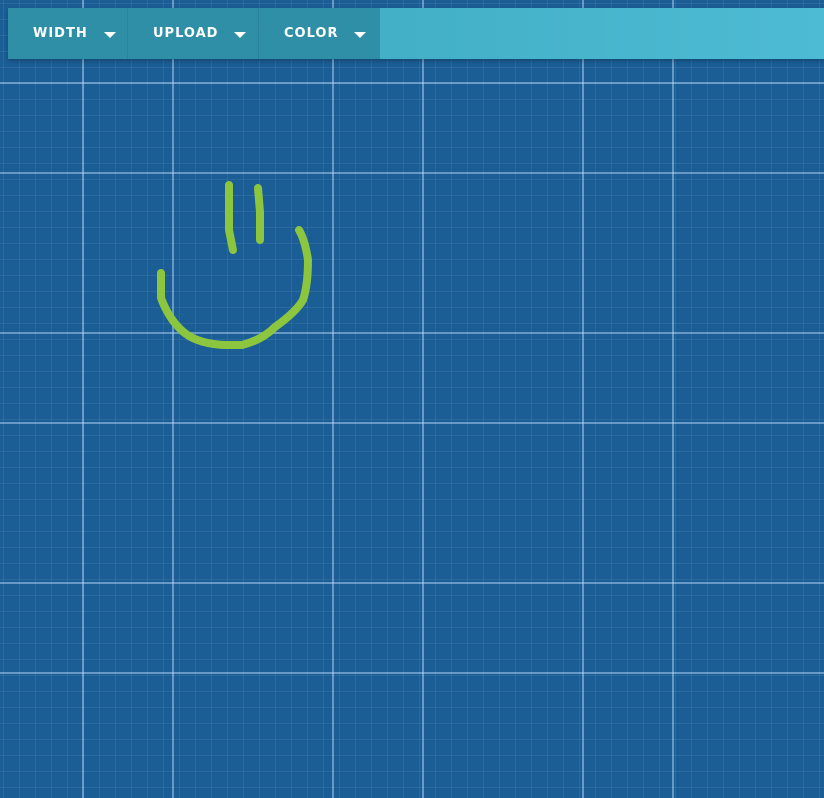 The height and width of the screenshot is (798, 824). I want to click on color-label: COLOR, so click(311, 33).